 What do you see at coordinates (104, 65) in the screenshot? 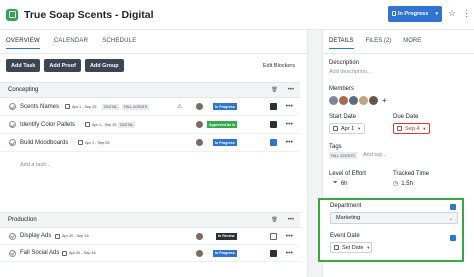
I see `add-group-button: Add Group` at bounding box center [104, 65].